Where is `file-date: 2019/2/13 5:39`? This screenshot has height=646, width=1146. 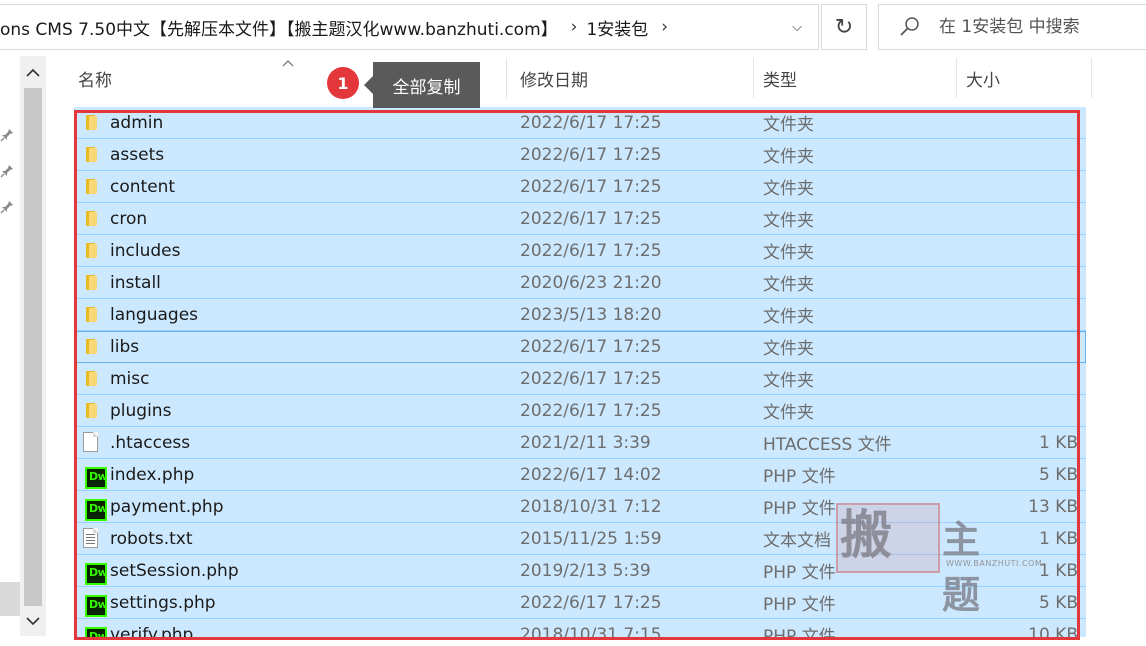
file-date: 2019/2/13 5:39 is located at coordinates (585, 570).